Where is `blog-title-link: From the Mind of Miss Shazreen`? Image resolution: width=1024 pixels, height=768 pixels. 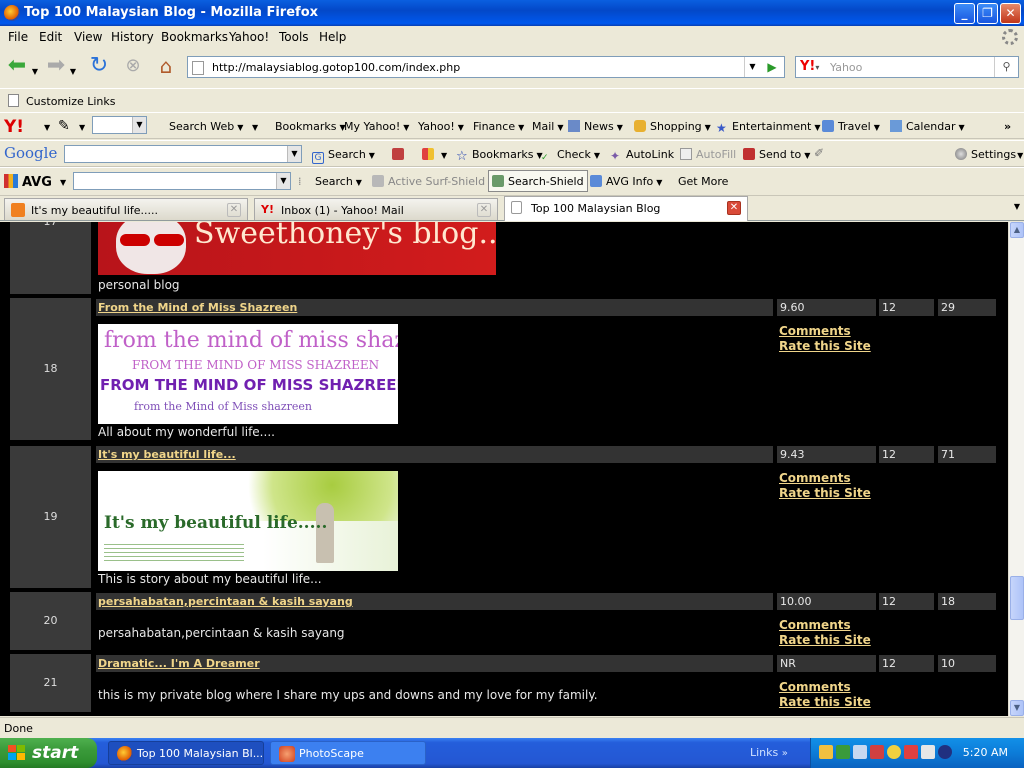
blog-title-link: From the Mind of Miss Shazreen is located at coordinates (197, 307).